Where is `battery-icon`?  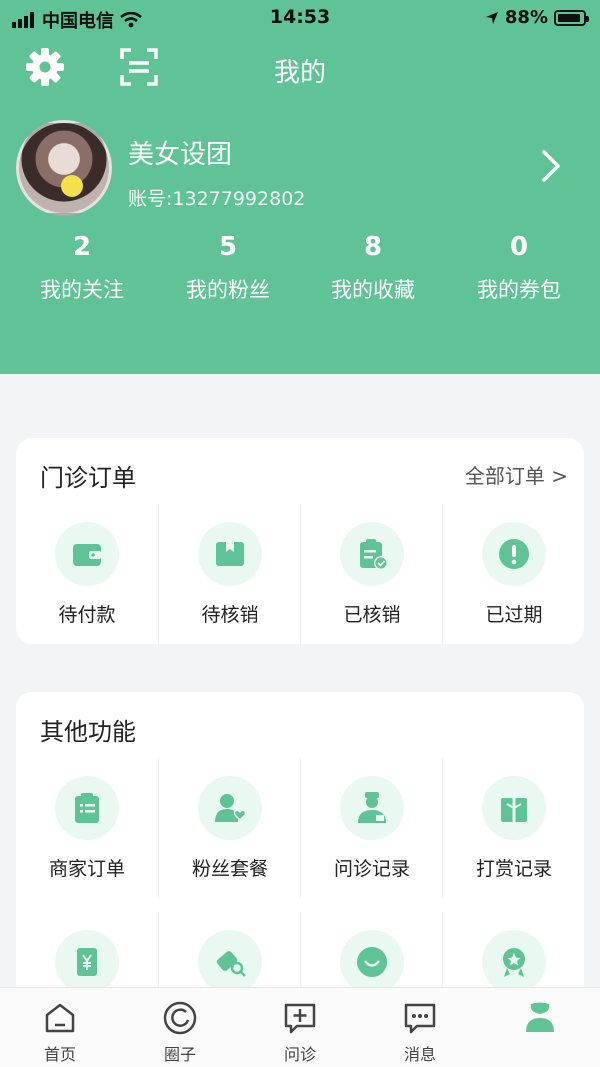
battery-icon is located at coordinates (571, 17).